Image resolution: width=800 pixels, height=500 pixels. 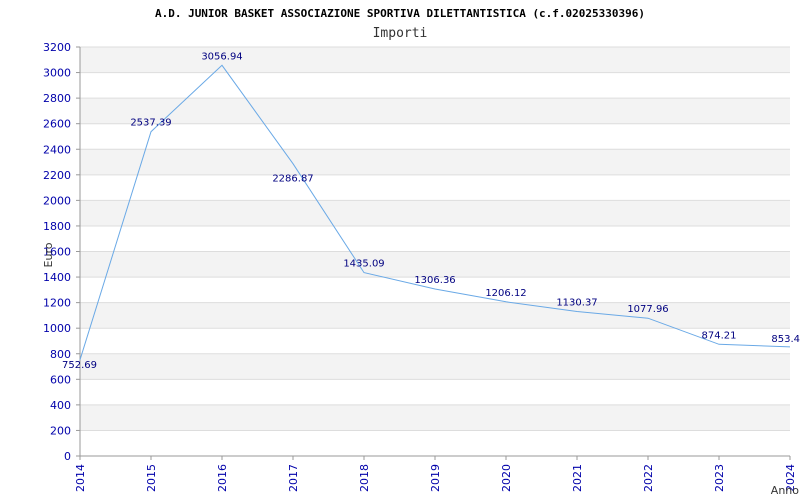 I want to click on x-tick-label: 2017, so click(x=293, y=478).